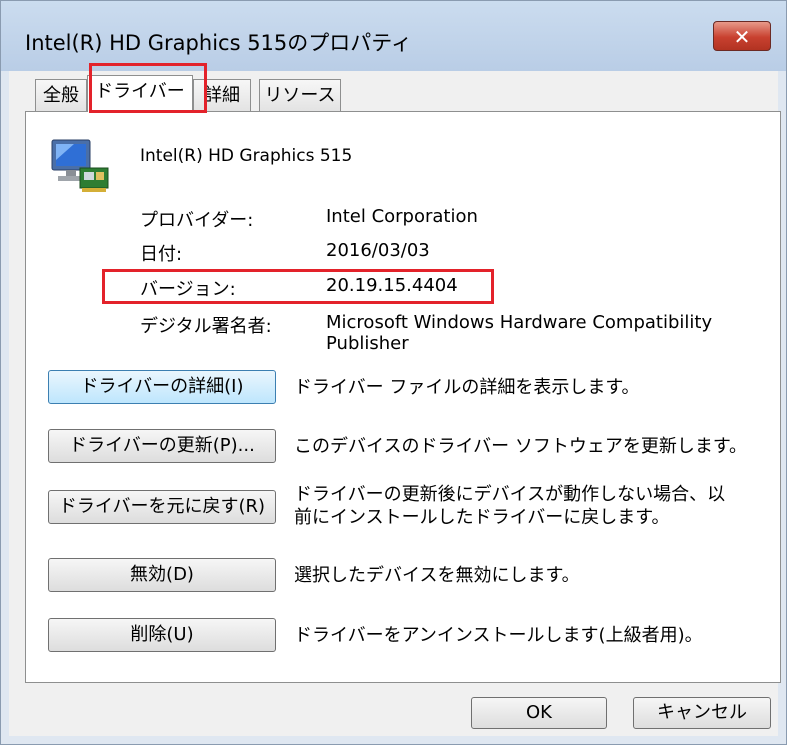  I want to click on display-adapter-icon, so click(80, 165).